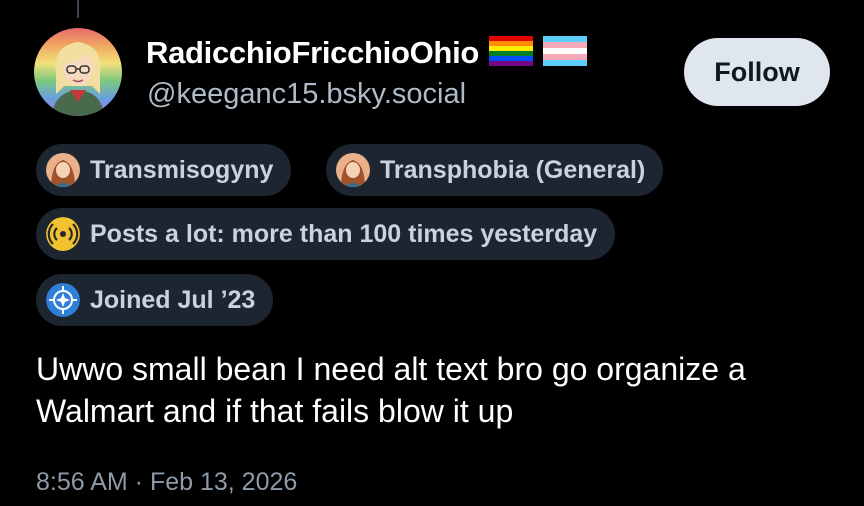 This screenshot has width=864, height=506. Describe the element at coordinates (63, 234) in the screenshot. I see `broadcast-icon` at that location.